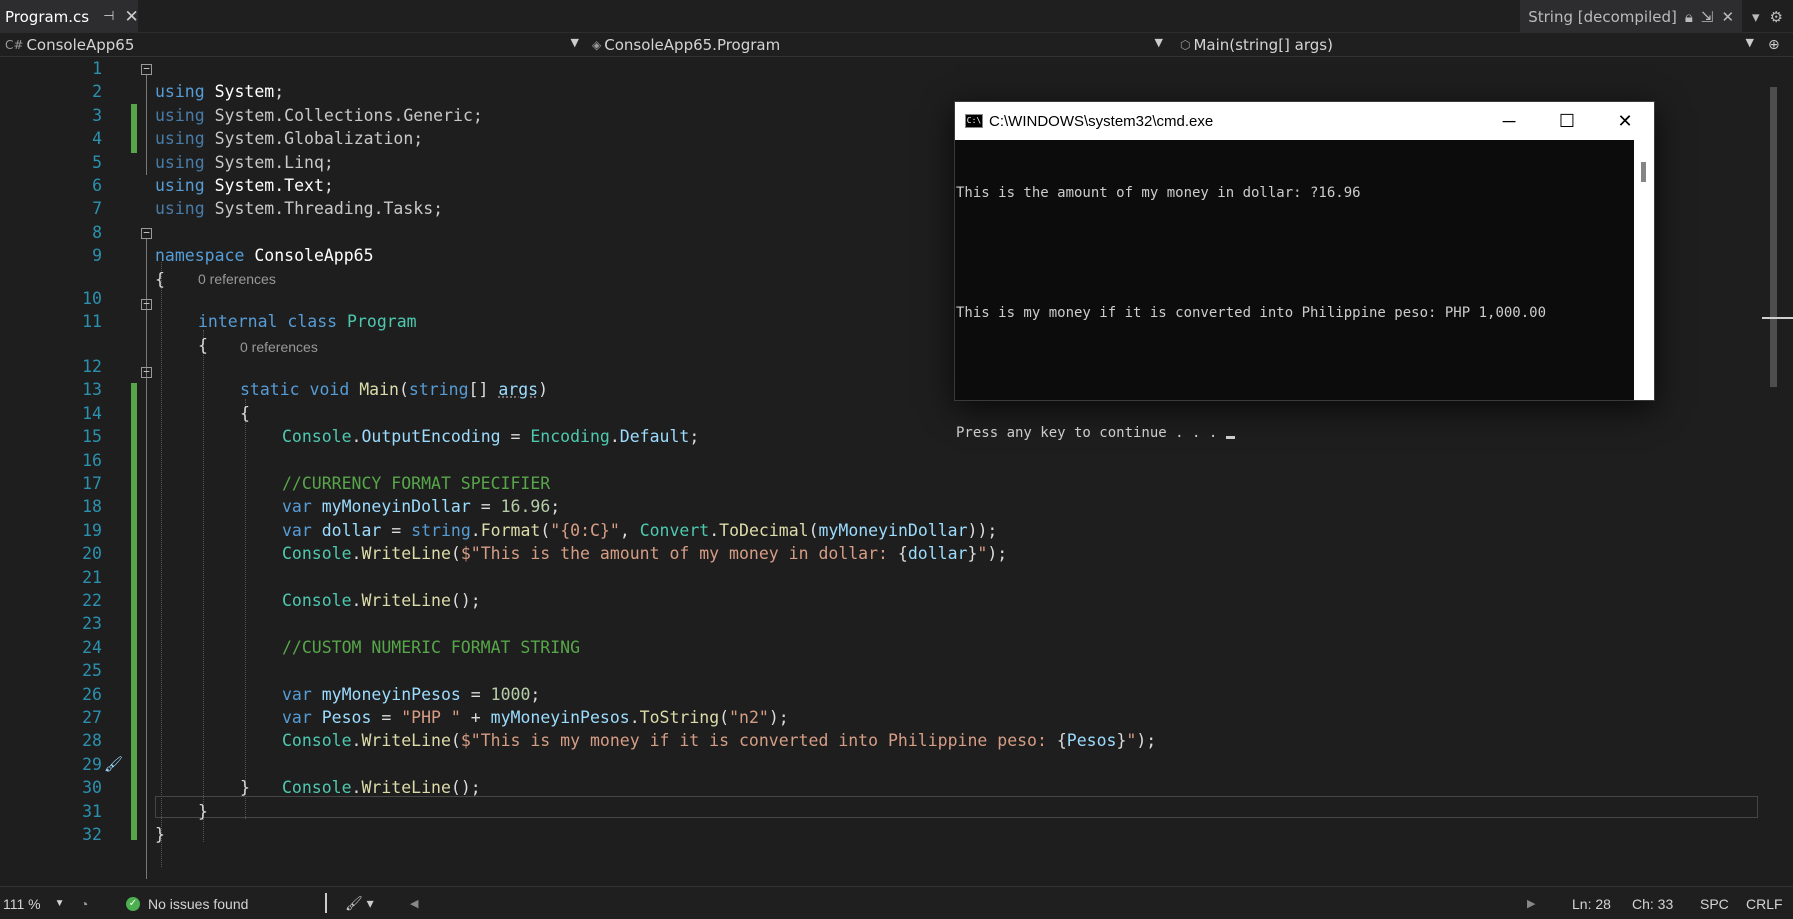 The height and width of the screenshot is (919, 1793). Describe the element at coordinates (1778, 45) in the screenshot. I see `split-editor-icon: ⊕` at that location.